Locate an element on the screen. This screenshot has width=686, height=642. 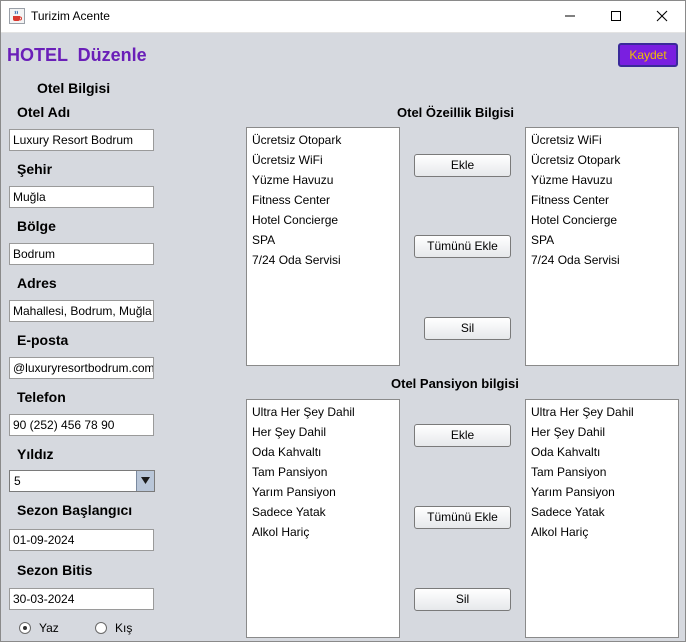
pension-remove-button: Sil is located at coordinates (462, 599).